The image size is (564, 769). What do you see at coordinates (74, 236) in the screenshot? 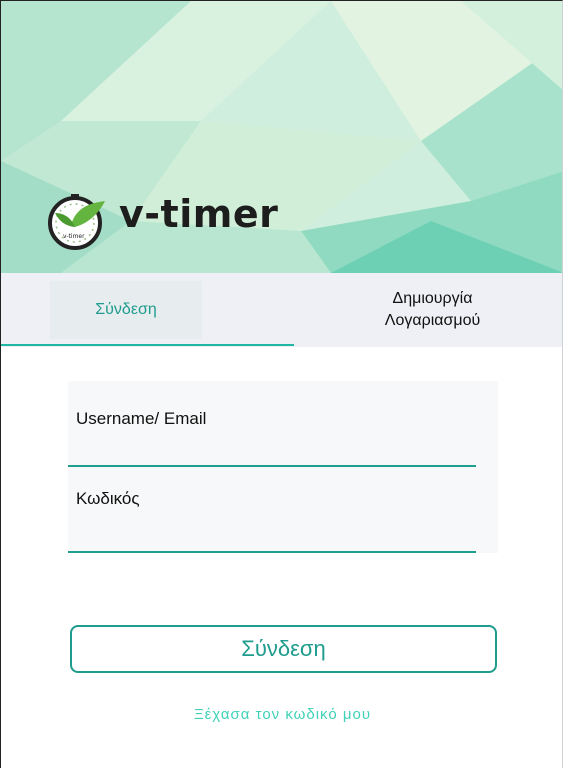
I see `svg-text: v-timer` at bounding box center [74, 236].